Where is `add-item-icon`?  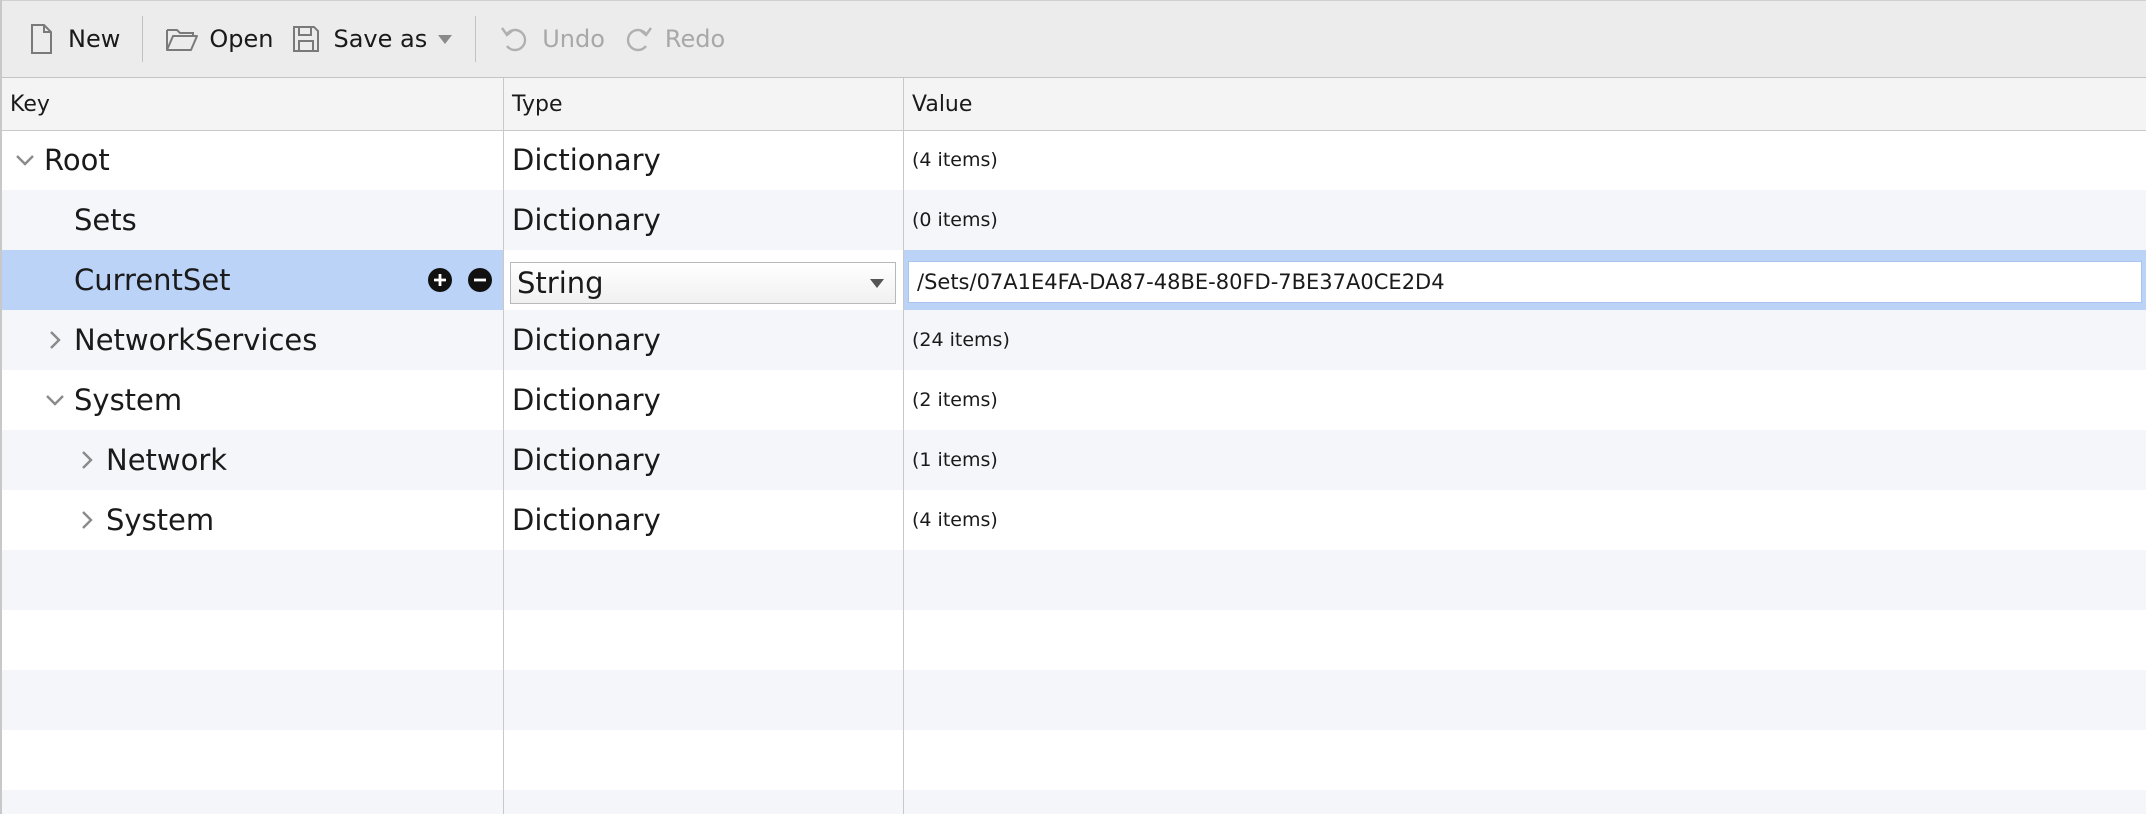
add-item-icon is located at coordinates (440, 280).